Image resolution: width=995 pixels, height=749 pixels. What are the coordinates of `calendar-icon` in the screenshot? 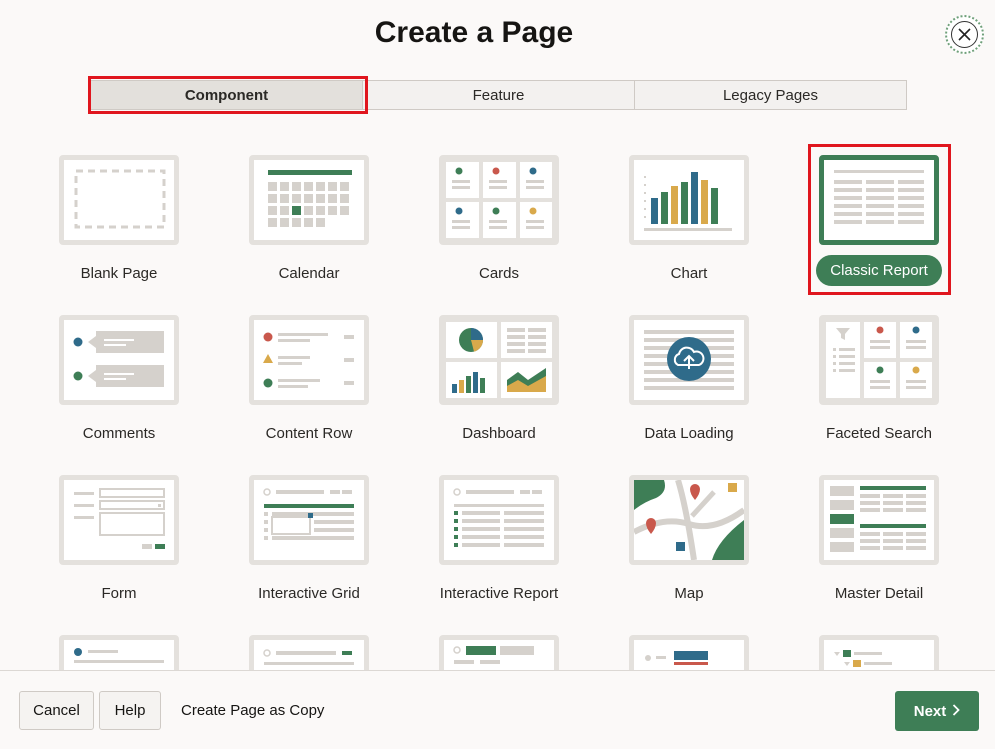 It's located at (309, 200).